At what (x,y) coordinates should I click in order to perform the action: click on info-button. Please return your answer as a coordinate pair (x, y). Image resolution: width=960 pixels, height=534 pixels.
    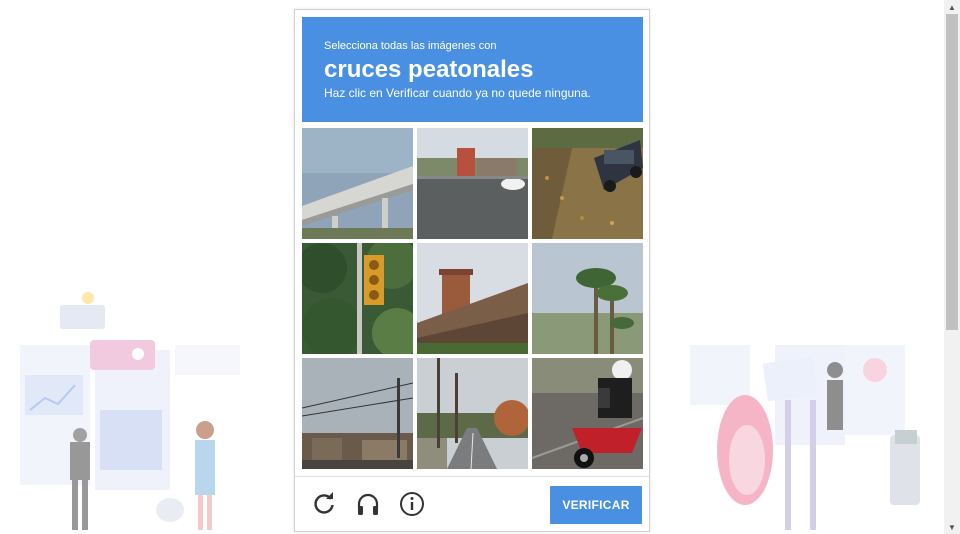
    Looking at the image, I should click on (412, 504).